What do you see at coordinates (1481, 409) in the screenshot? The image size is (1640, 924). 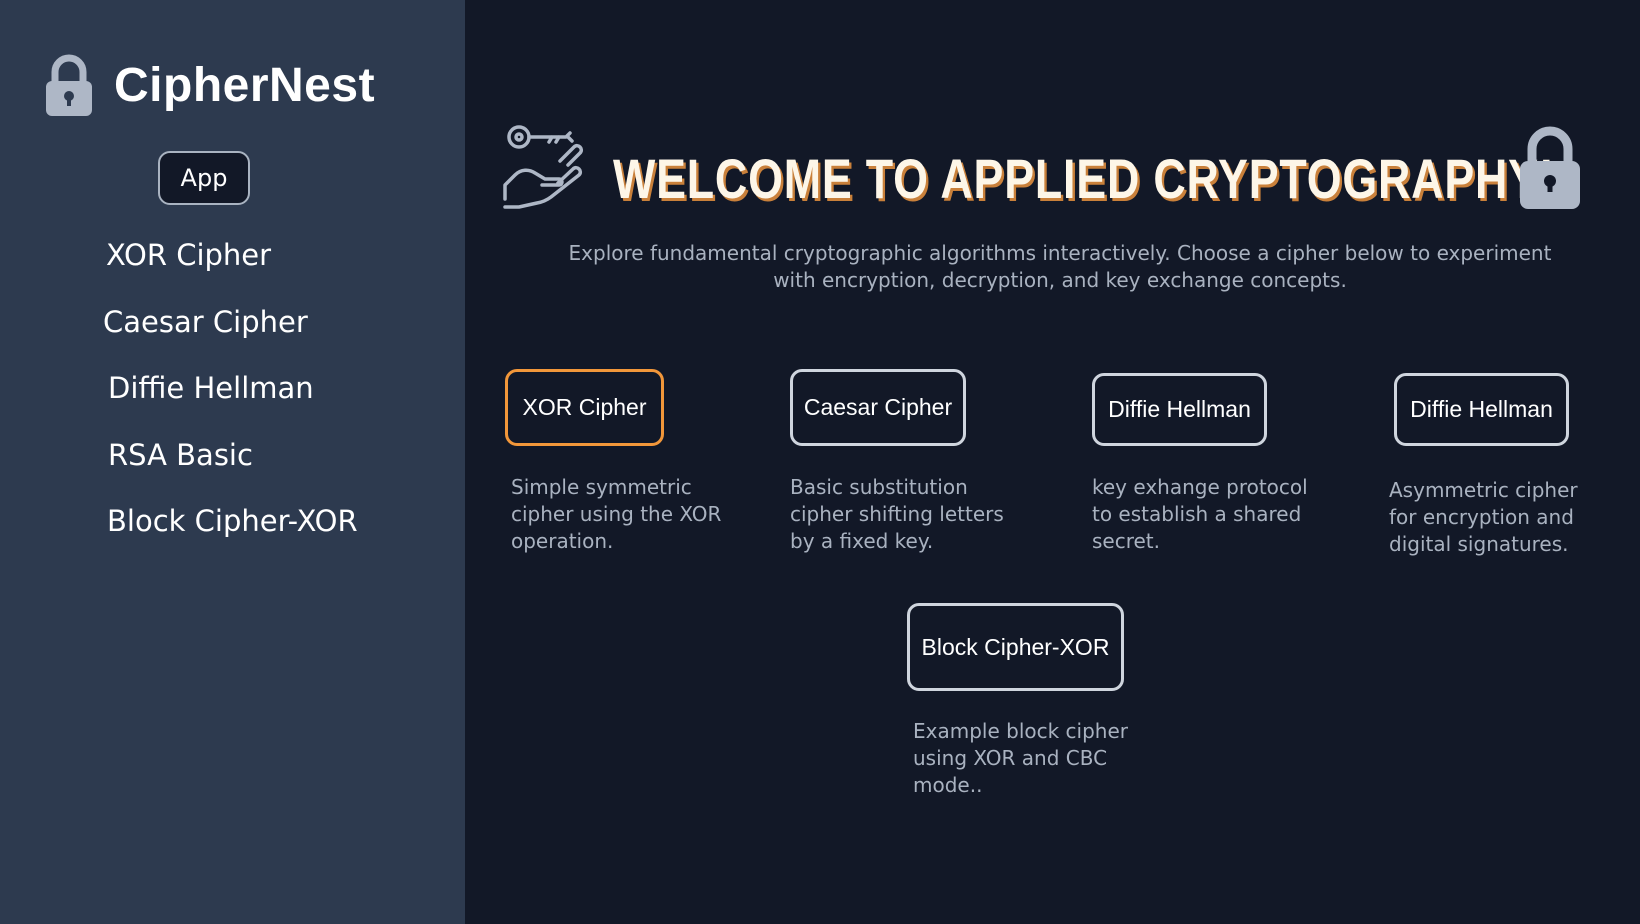 I see `card-button-diffie-hellman-2: Diffie Hellman` at bounding box center [1481, 409].